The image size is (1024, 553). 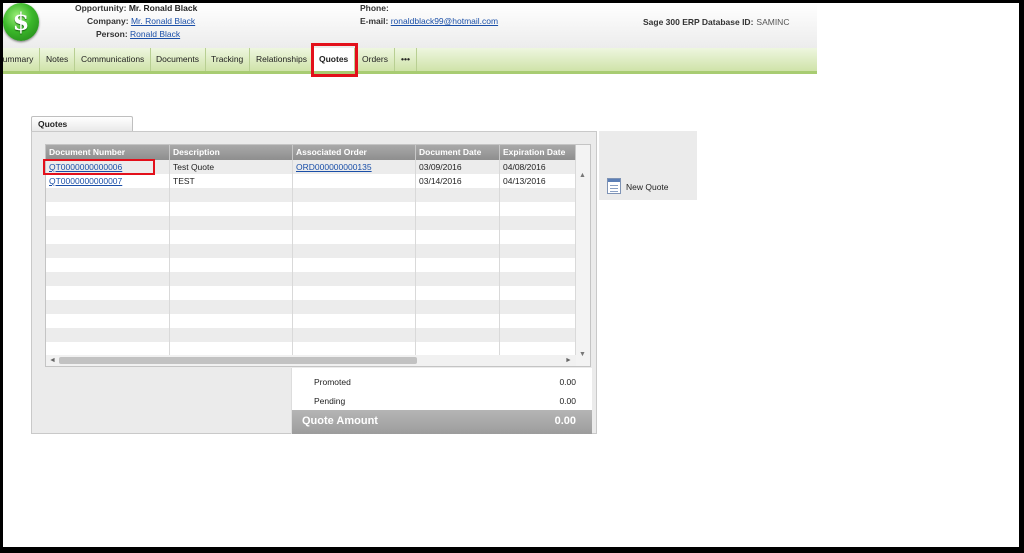 I want to click on horizontal-scroll-thumb, so click(x=238, y=360).